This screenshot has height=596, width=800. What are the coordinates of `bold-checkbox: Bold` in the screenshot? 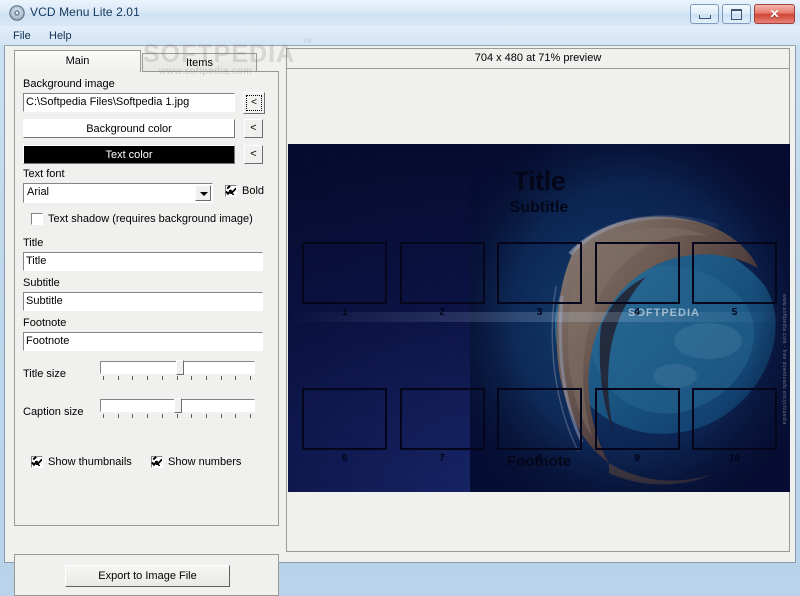 It's located at (244, 191).